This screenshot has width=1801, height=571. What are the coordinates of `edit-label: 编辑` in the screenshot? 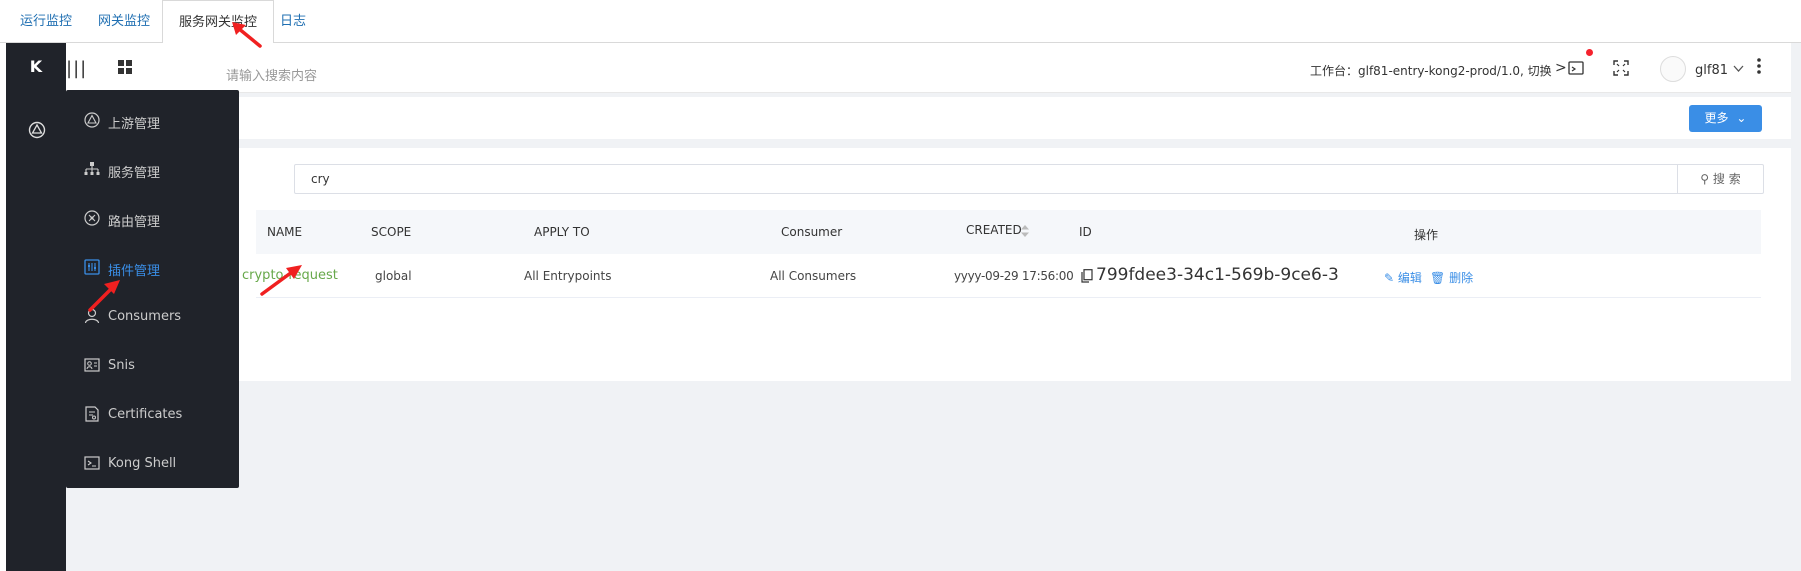 It's located at (1409, 278).